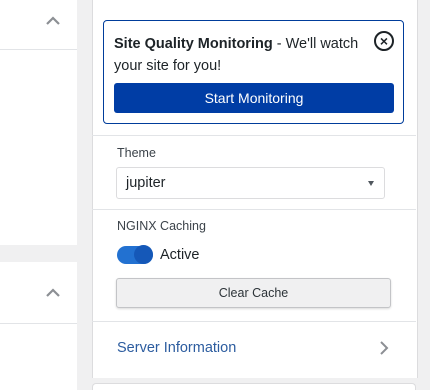  What do you see at coordinates (250, 183) in the screenshot?
I see `theme-select: jupiter` at bounding box center [250, 183].